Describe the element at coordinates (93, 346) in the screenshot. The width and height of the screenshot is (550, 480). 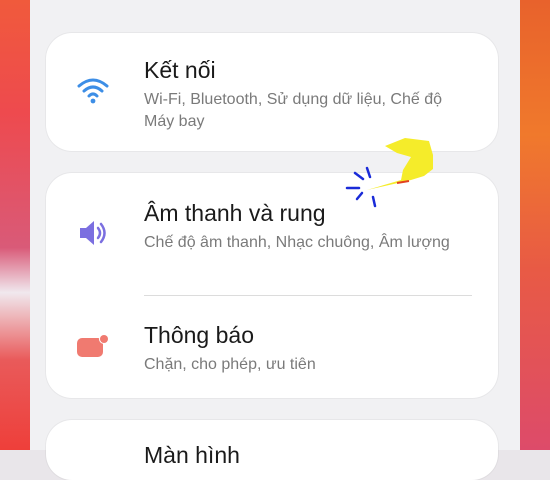
I see `notification-badge-icon` at that location.